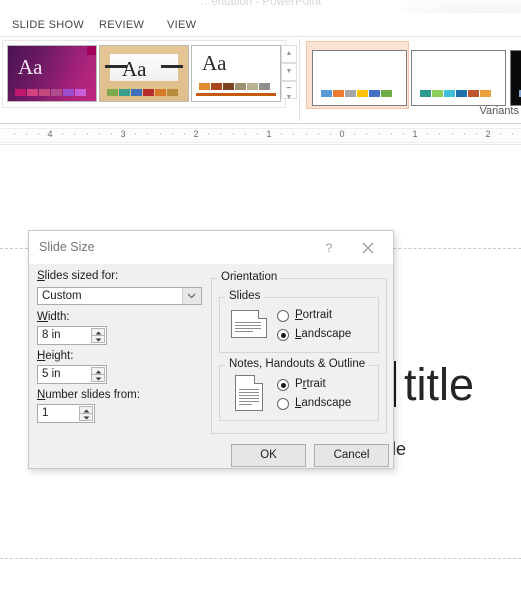  I want to click on radio-indicator, so click(283, 404).